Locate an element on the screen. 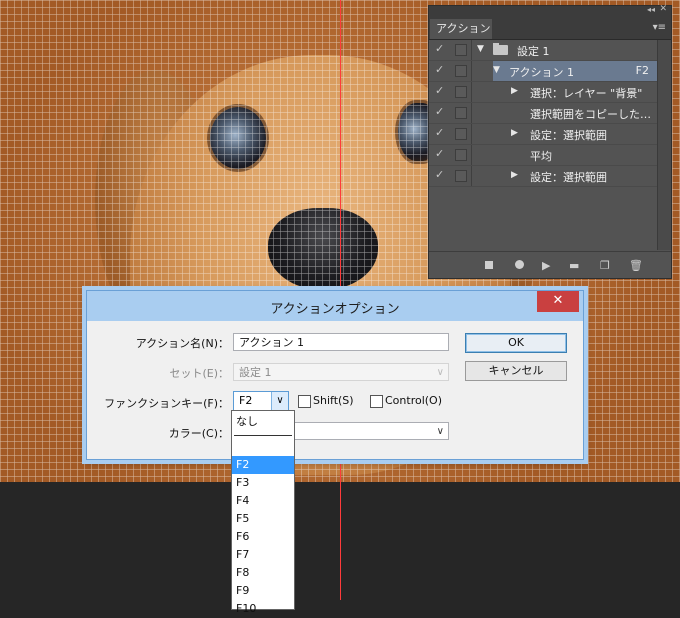  dropdown-option: F5 is located at coordinates (263, 519).